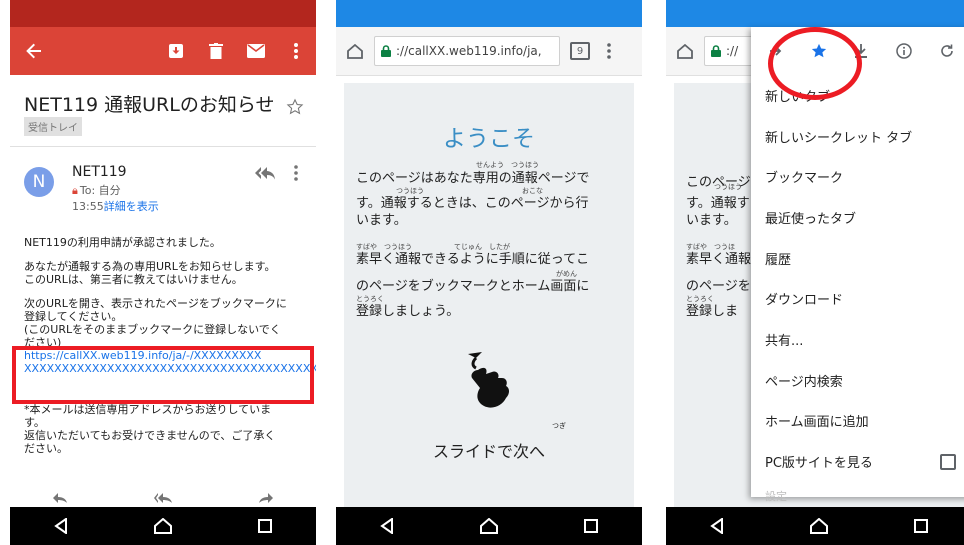  Describe the element at coordinates (472, 203) in the screenshot. I see `intro-line: す。通報するときは、このページから行` at that location.